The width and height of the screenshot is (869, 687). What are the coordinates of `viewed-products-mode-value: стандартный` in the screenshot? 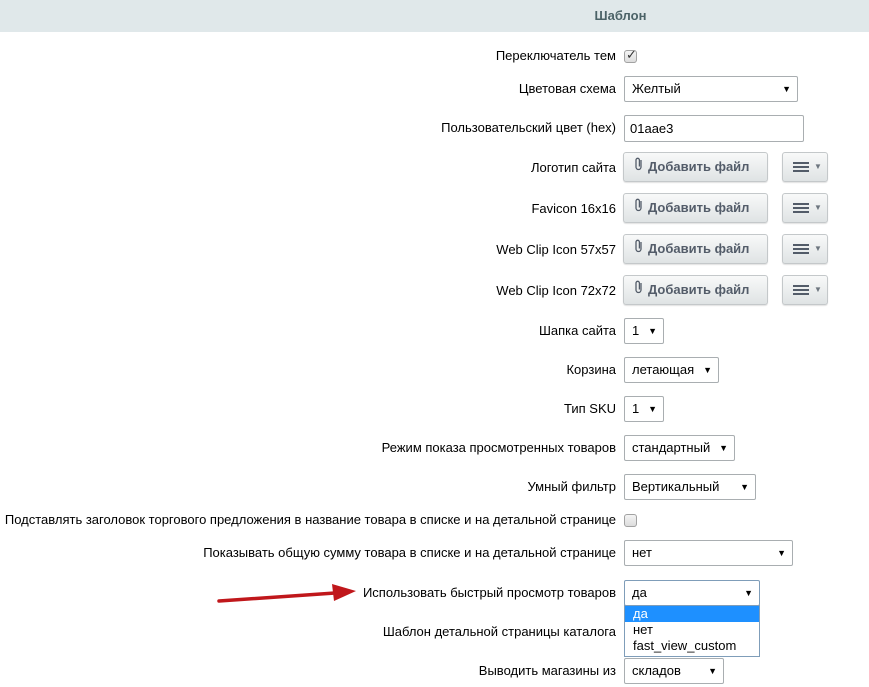 It's located at (671, 447).